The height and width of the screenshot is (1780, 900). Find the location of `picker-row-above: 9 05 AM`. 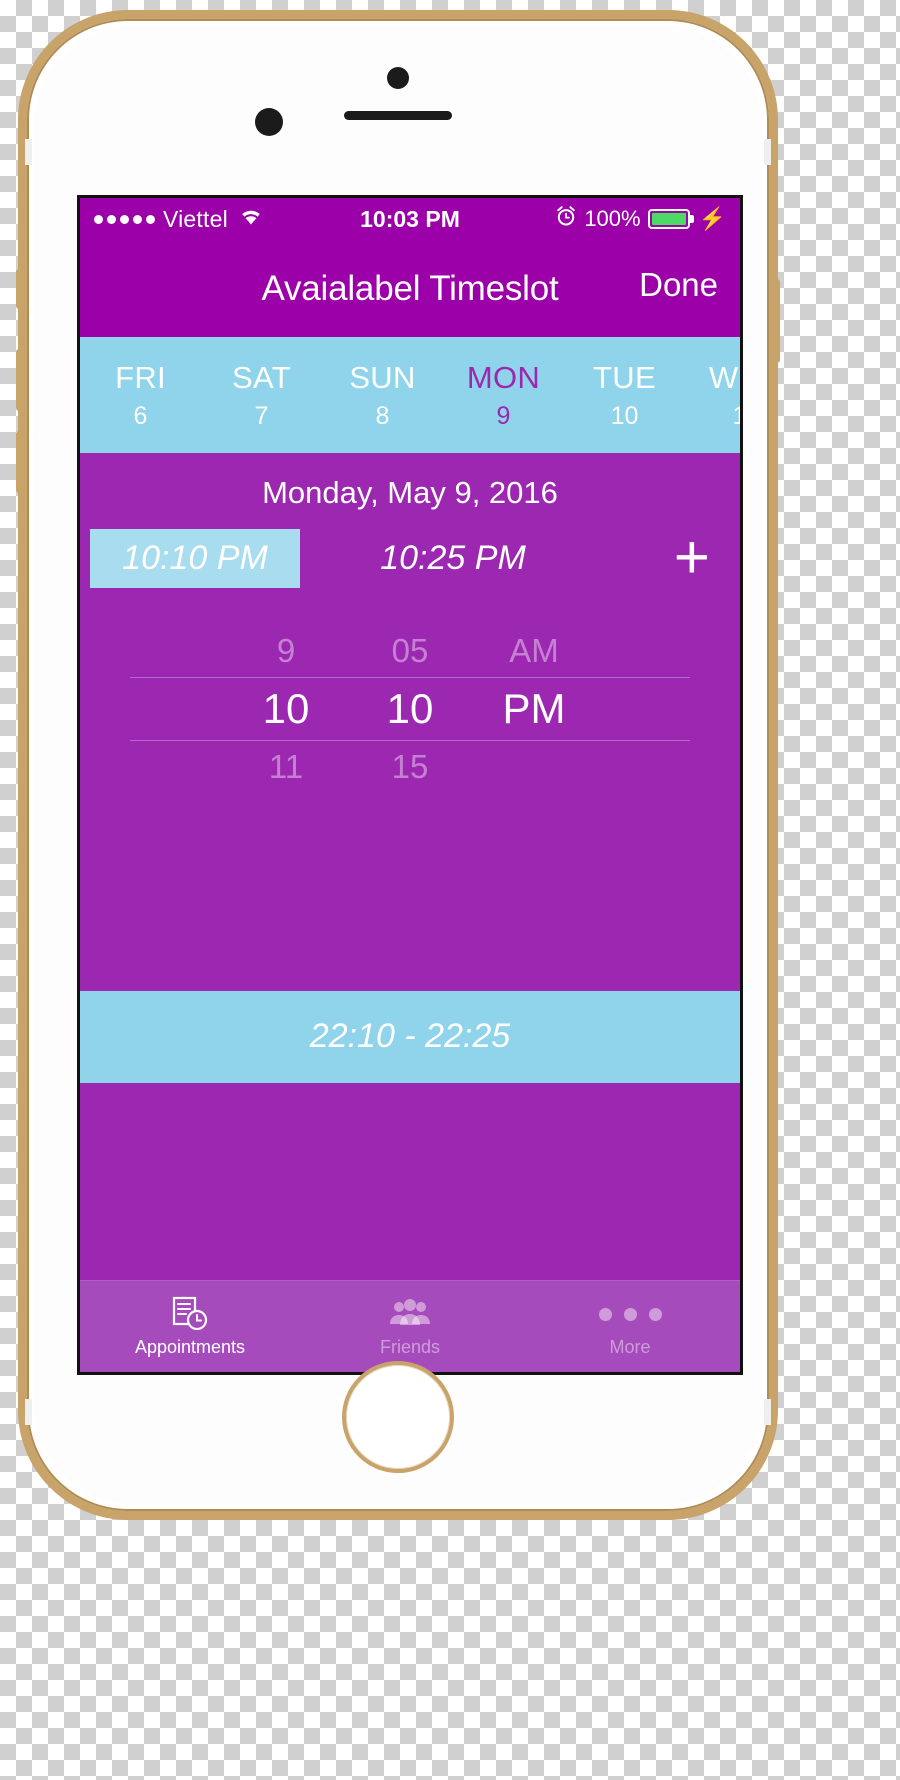

picker-row-above: 9 05 AM is located at coordinates (410, 651).